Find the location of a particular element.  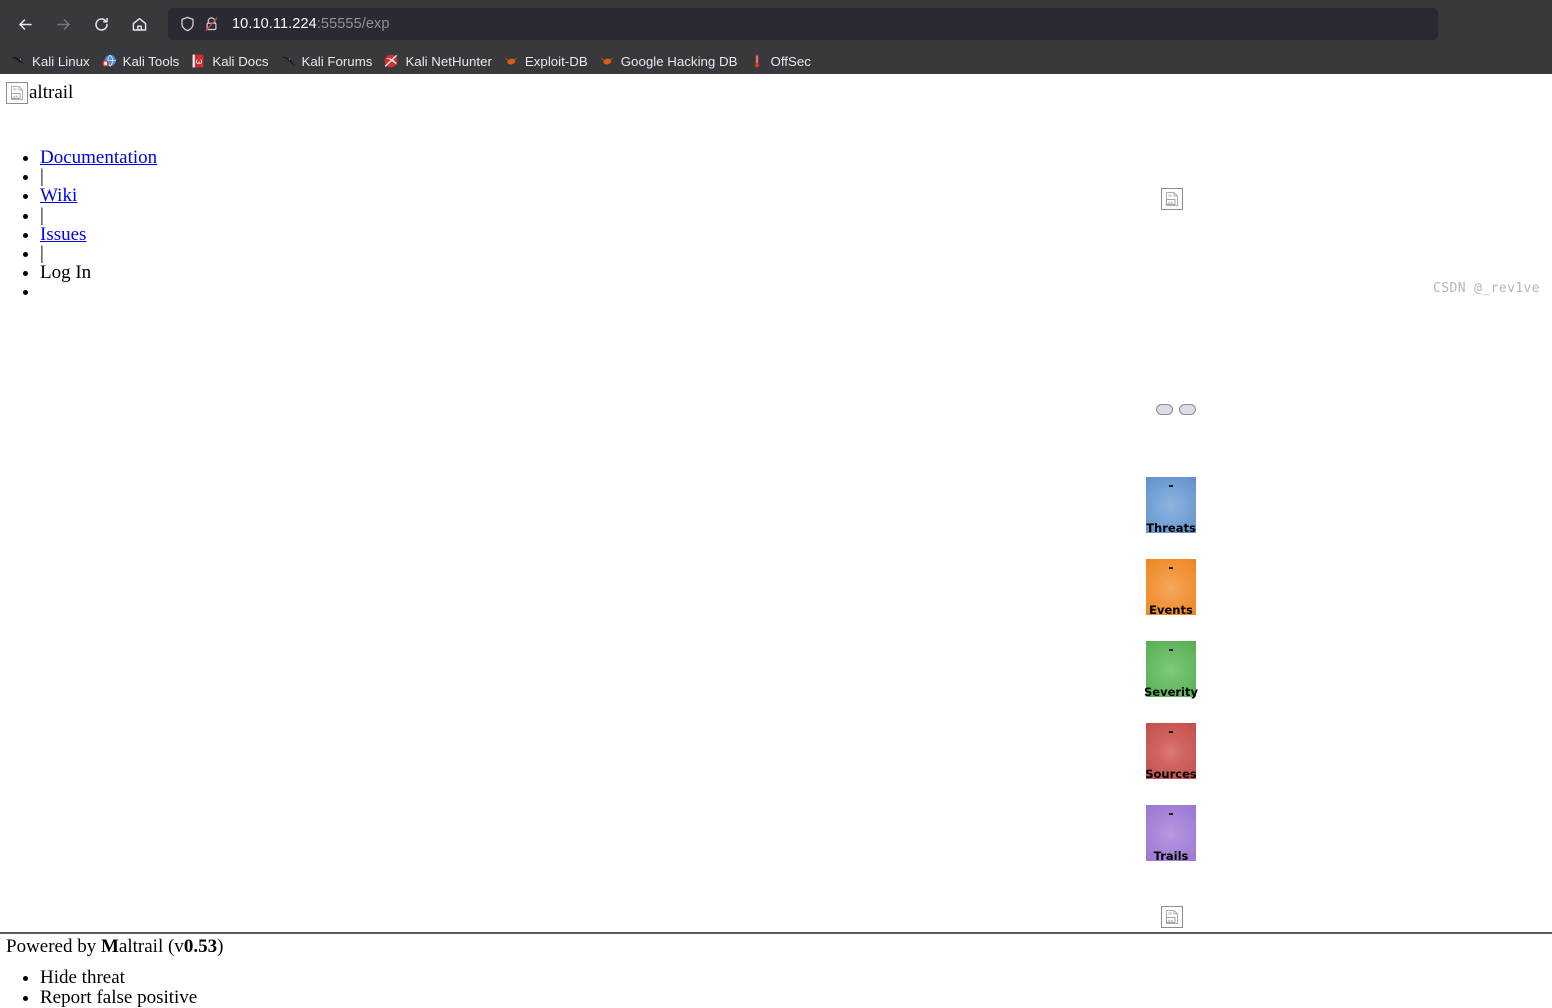

stat-label: Threats is located at coordinates (1171, 528).